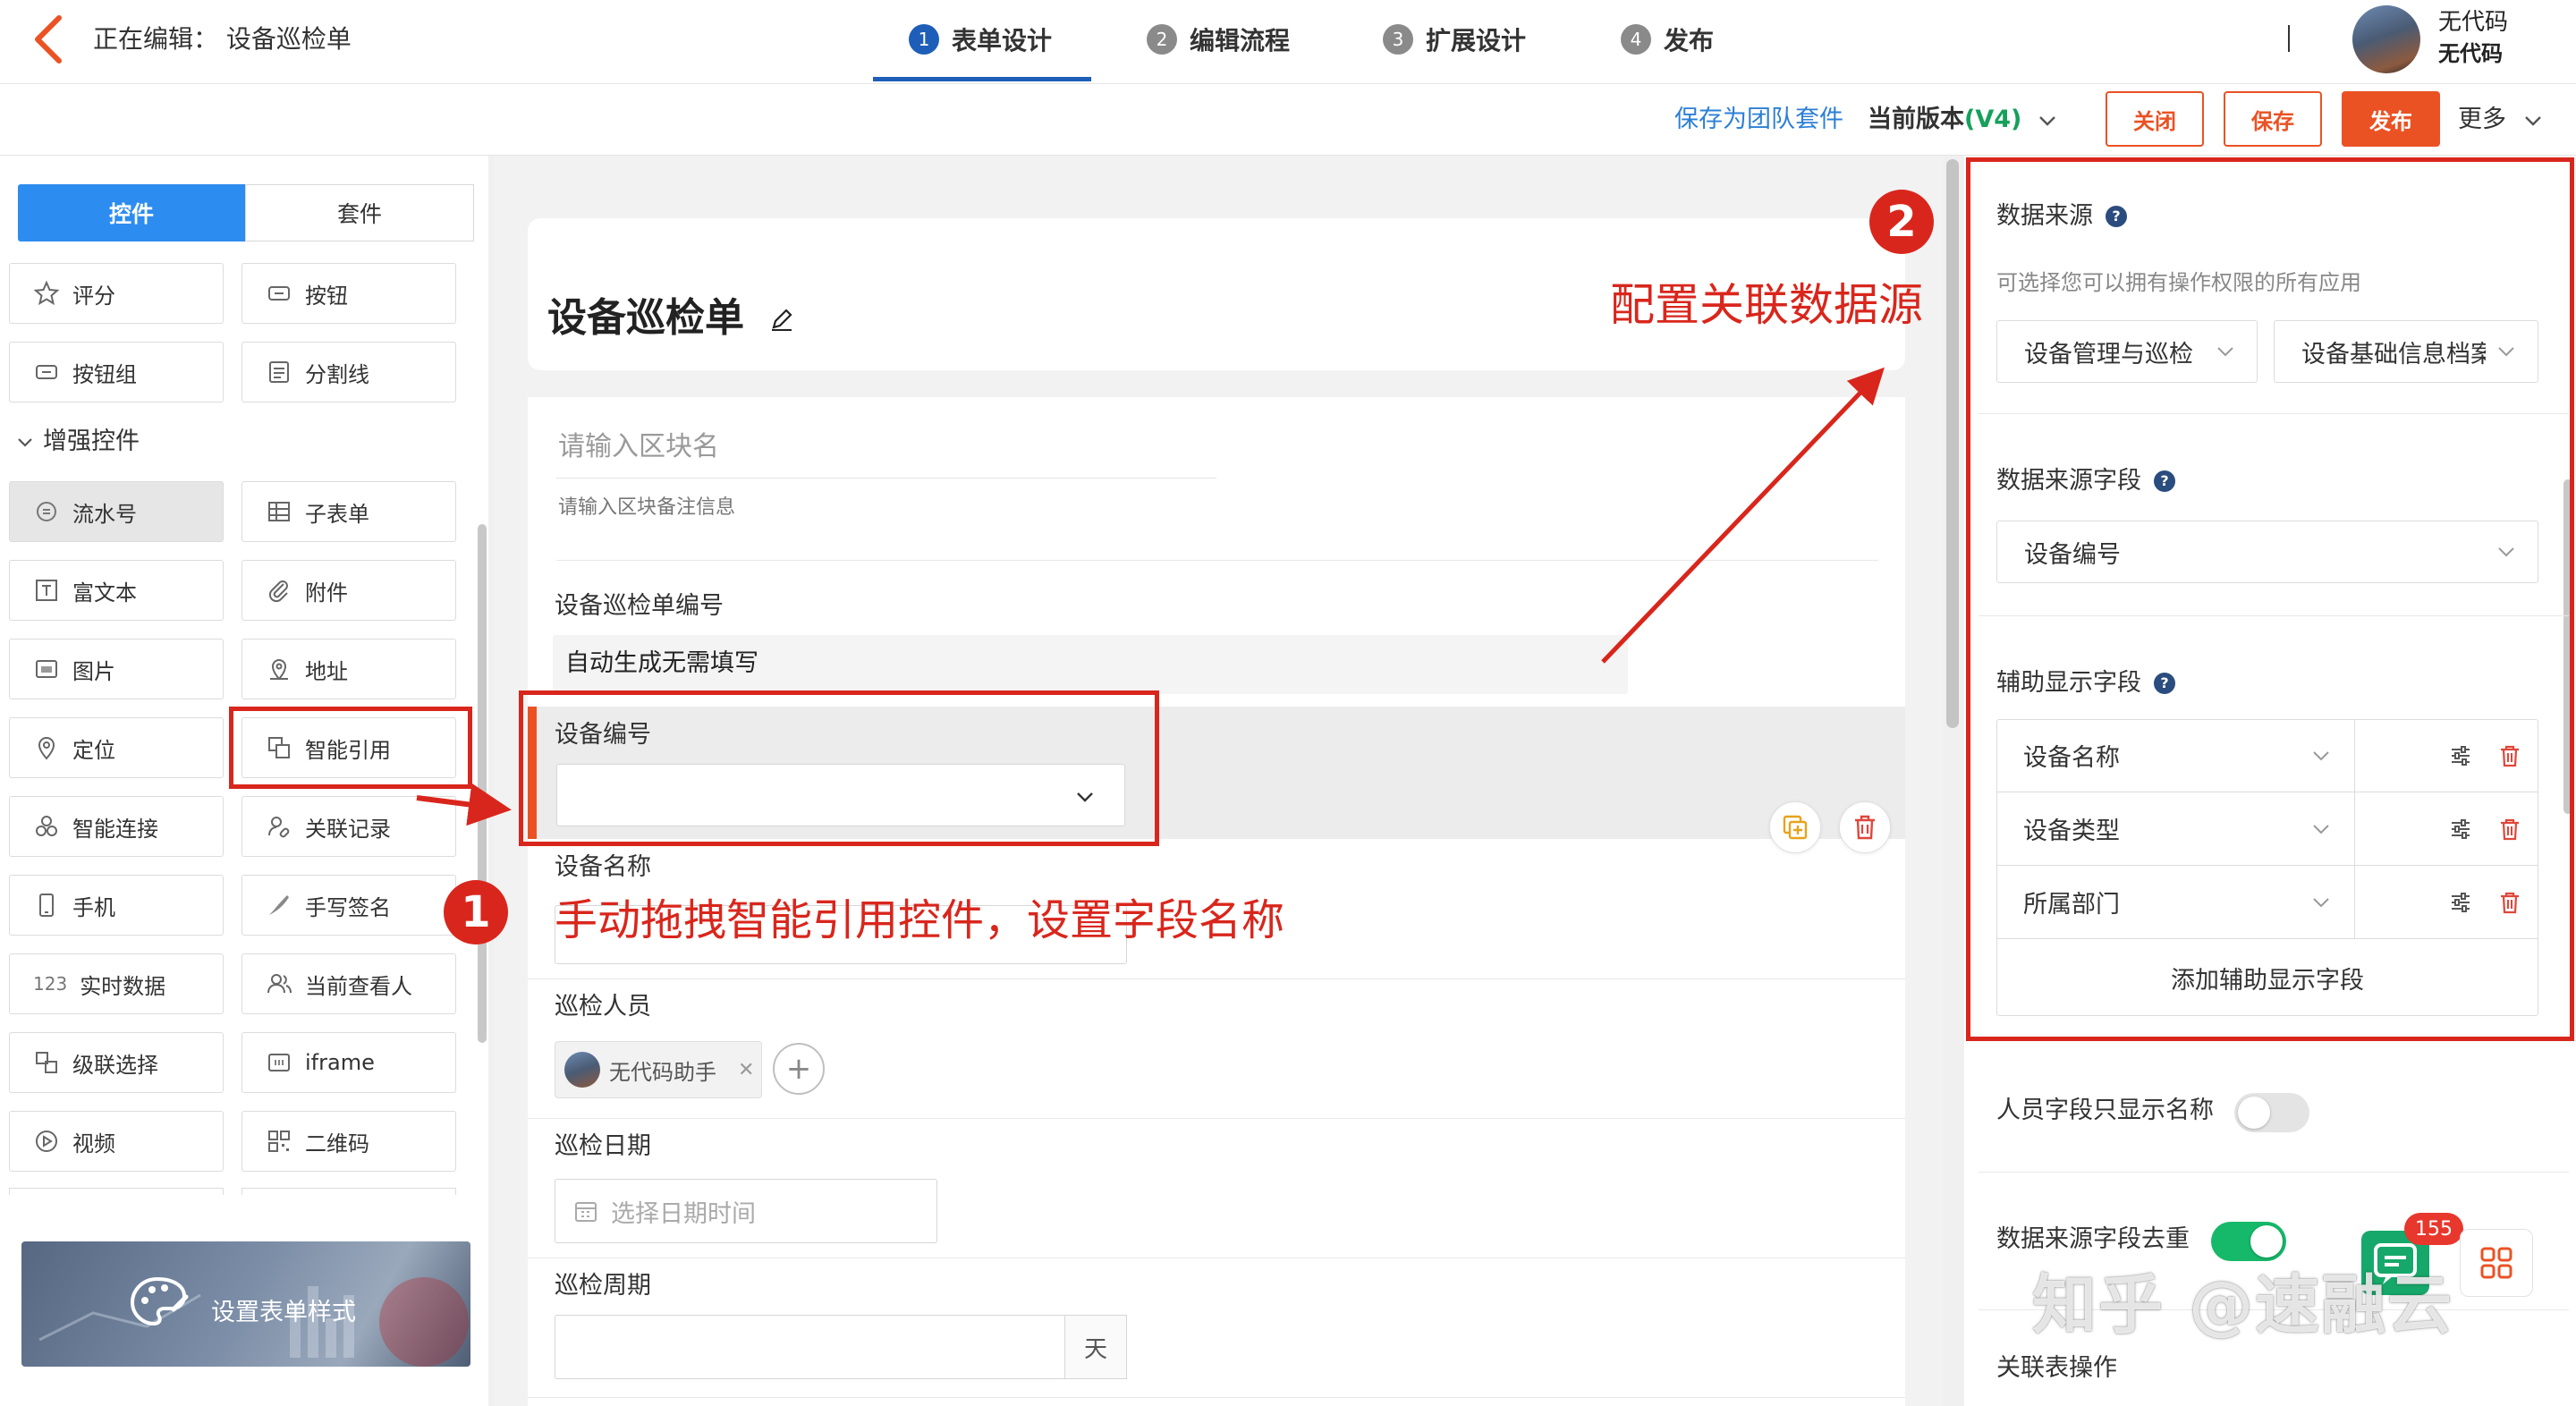  What do you see at coordinates (2155, 119) in the screenshot?
I see `close-button: 关闭` at bounding box center [2155, 119].